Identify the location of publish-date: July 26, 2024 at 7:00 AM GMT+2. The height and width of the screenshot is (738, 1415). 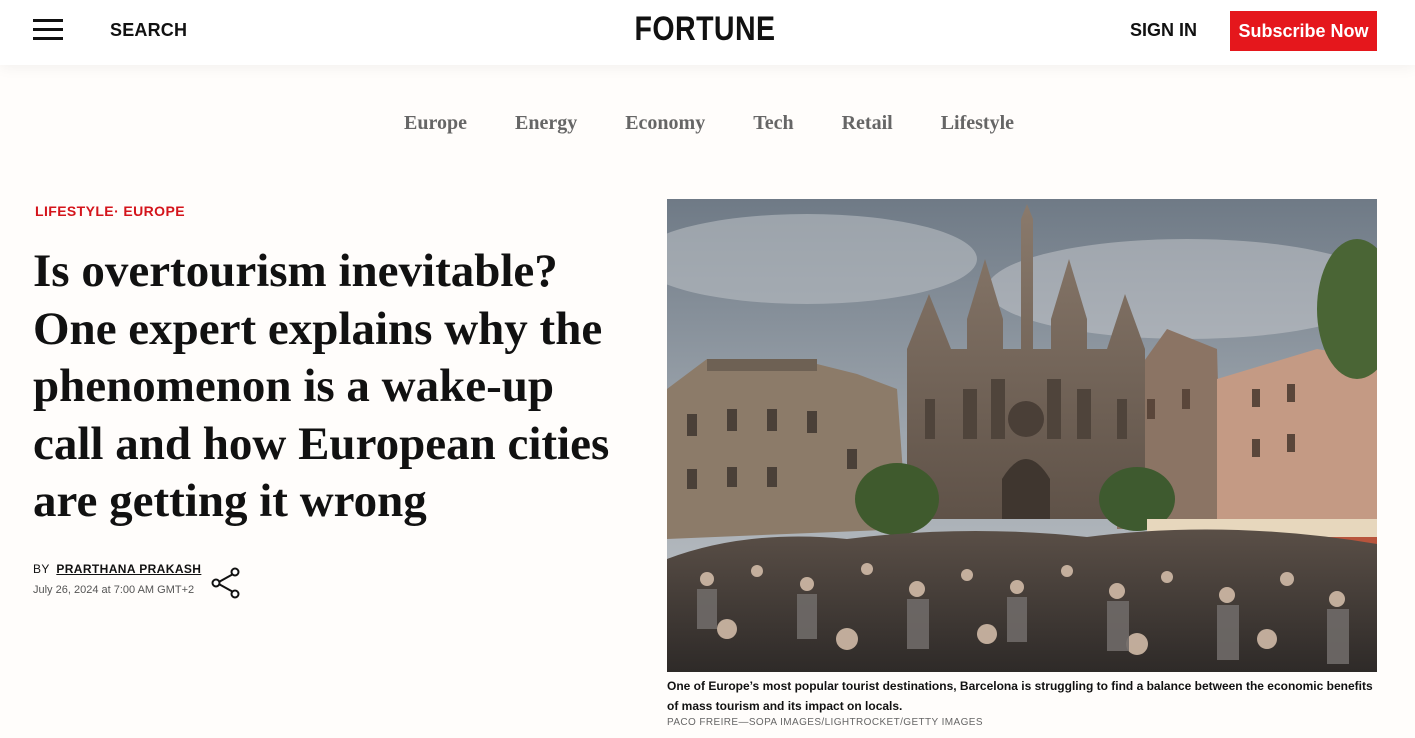
(114, 590).